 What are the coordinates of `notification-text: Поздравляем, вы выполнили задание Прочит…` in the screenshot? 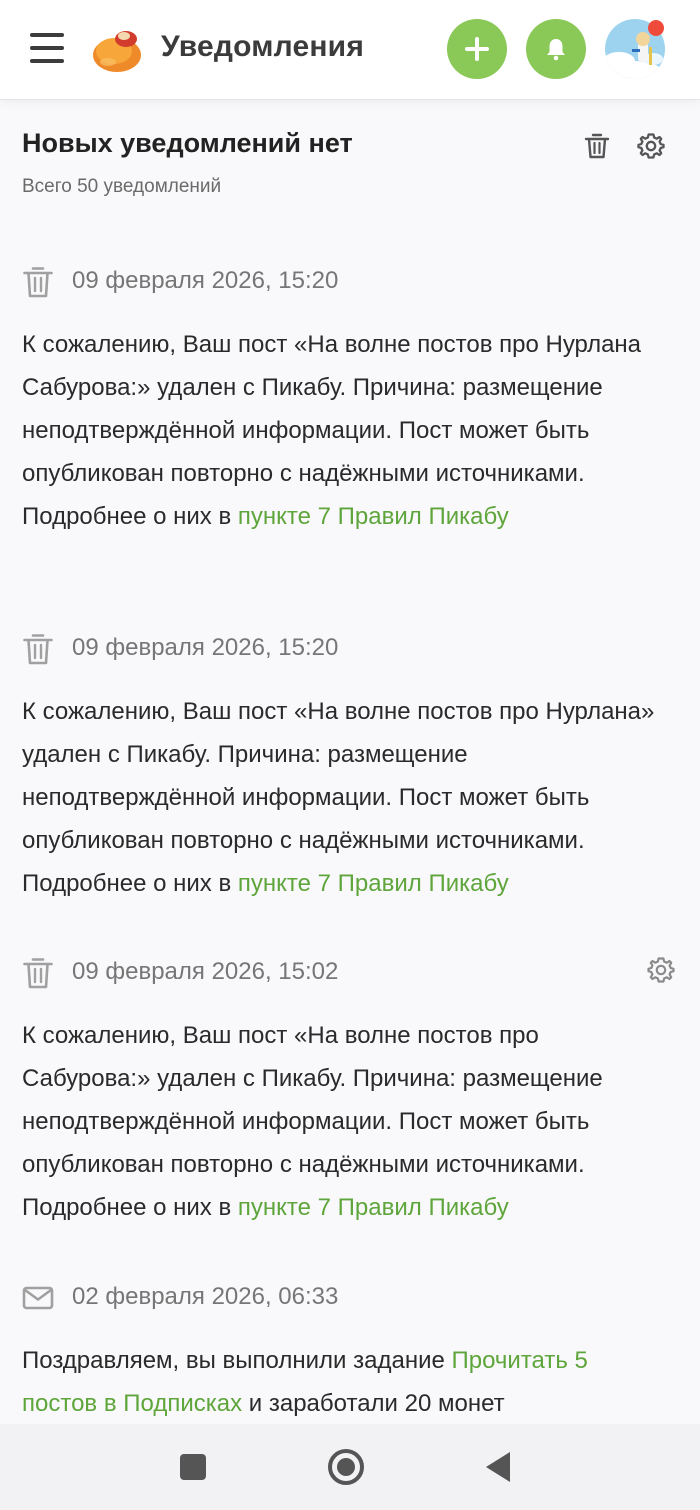 It's located at (305, 1382).